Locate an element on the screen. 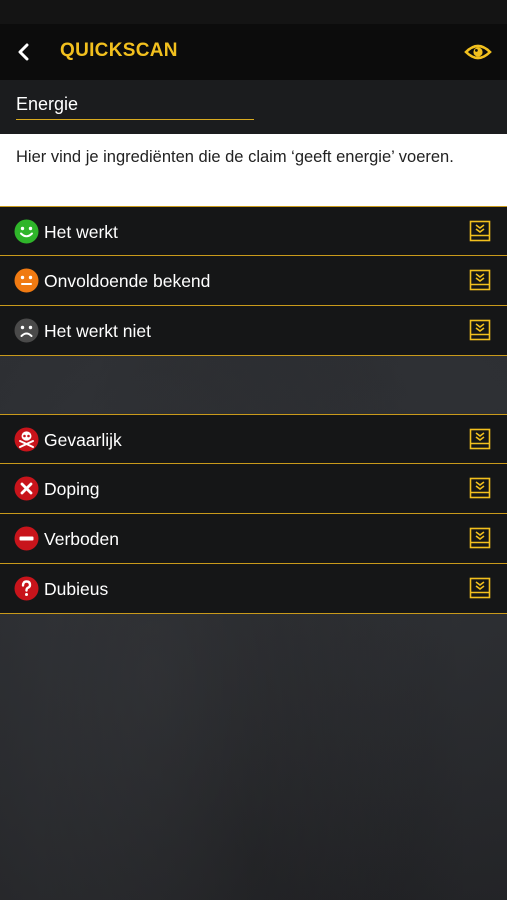 The image size is (507, 900). app-header: QUICKSCAN is located at coordinates (253, 52).